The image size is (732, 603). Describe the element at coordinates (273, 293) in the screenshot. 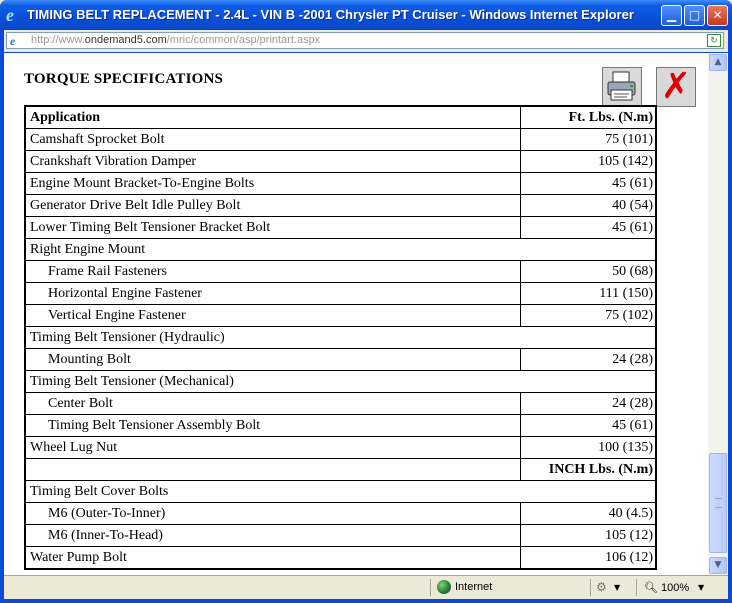

I see `row-application: Horizontal Engine Fastener` at that location.